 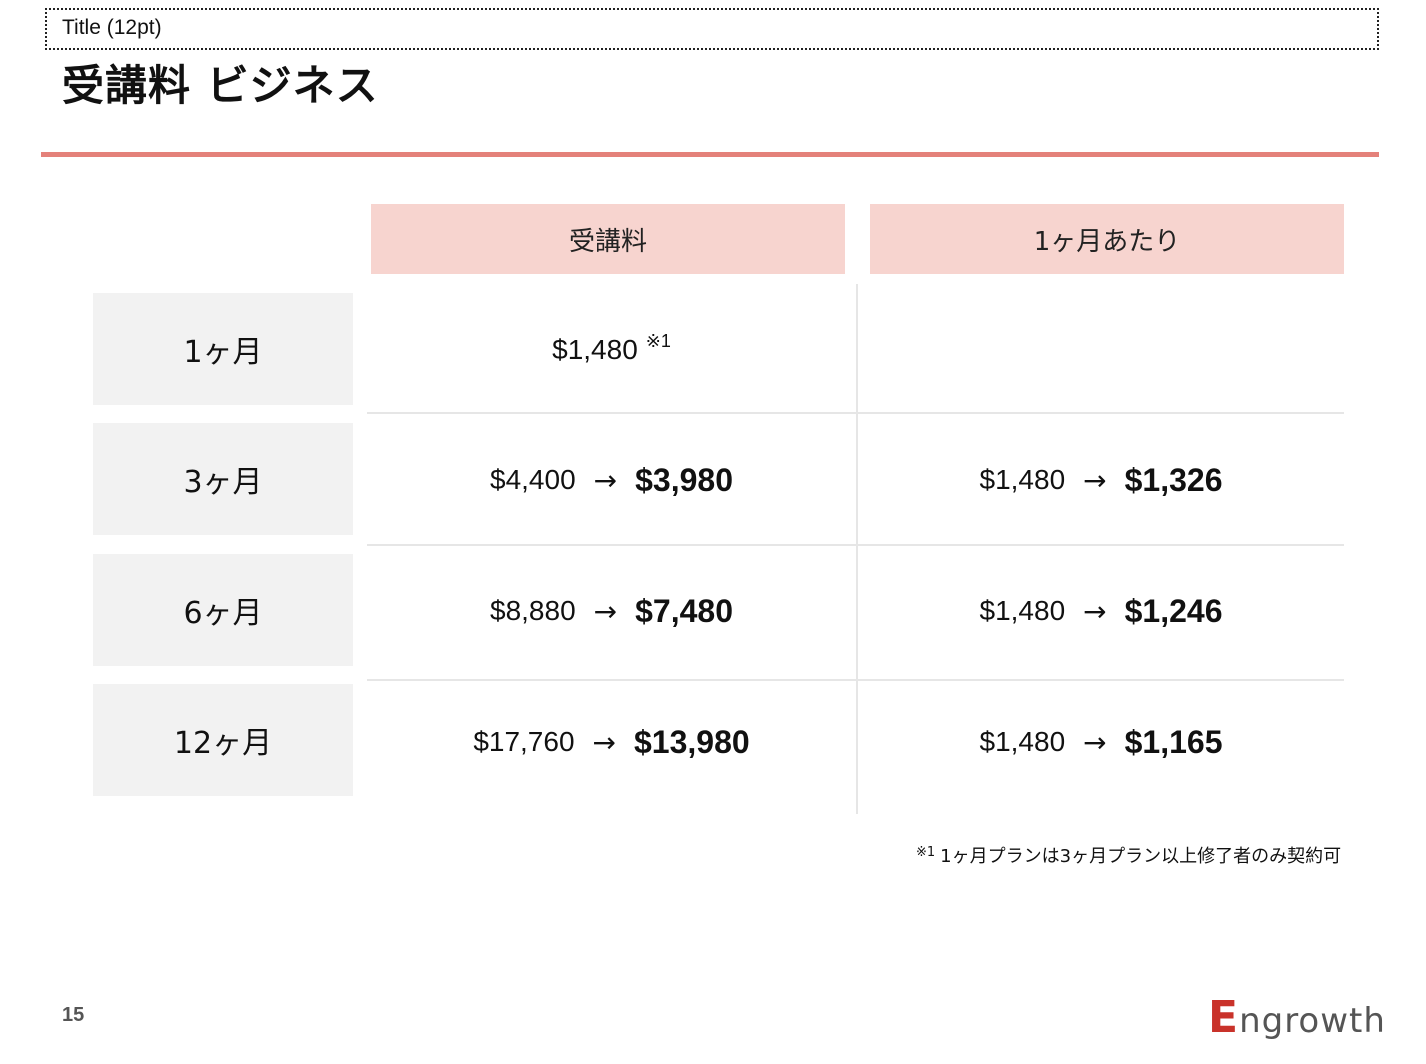 What do you see at coordinates (223, 740) in the screenshot?
I see `row-label-12-months: 12ヶ月` at bounding box center [223, 740].